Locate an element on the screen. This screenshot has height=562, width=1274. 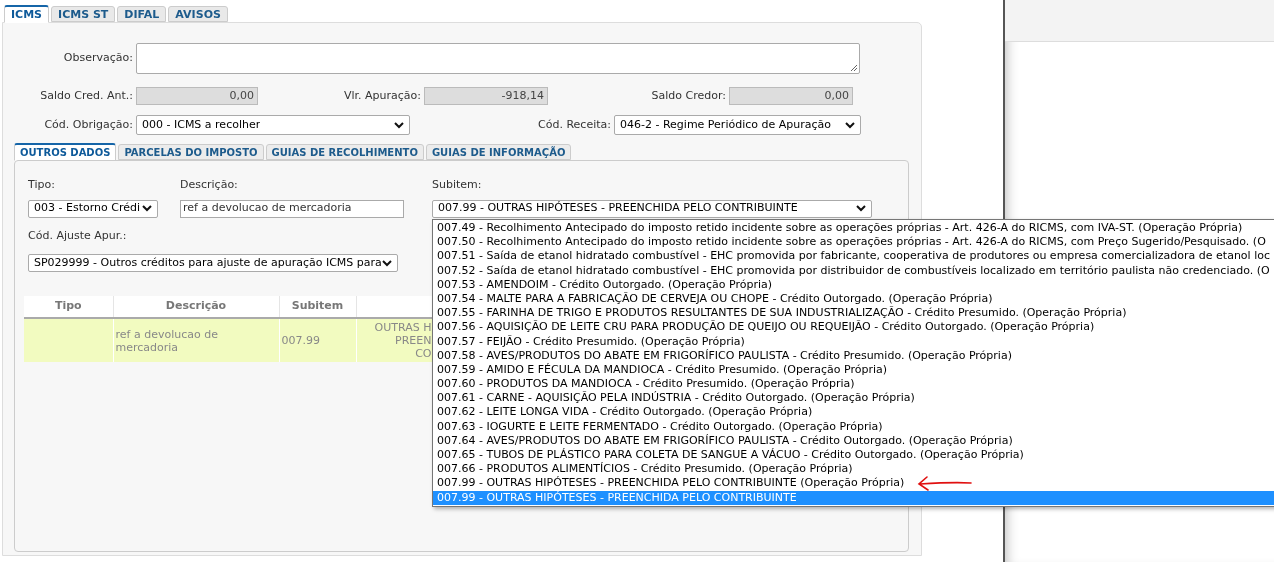
dropdown-option: 007.58 - AVES/PRODUTOS DO ABATE EM FRIGORÍFICO PAULISTA - Crédito Presumido. (Operação Própria) is located at coordinates (853, 355).